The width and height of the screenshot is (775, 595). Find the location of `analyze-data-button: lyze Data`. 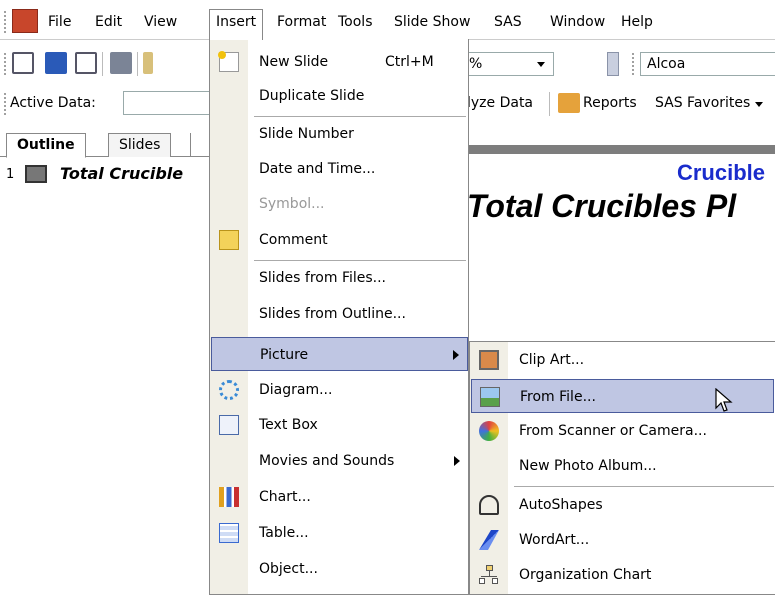

analyze-data-button: lyze Data is located at coordinates (500, 103).